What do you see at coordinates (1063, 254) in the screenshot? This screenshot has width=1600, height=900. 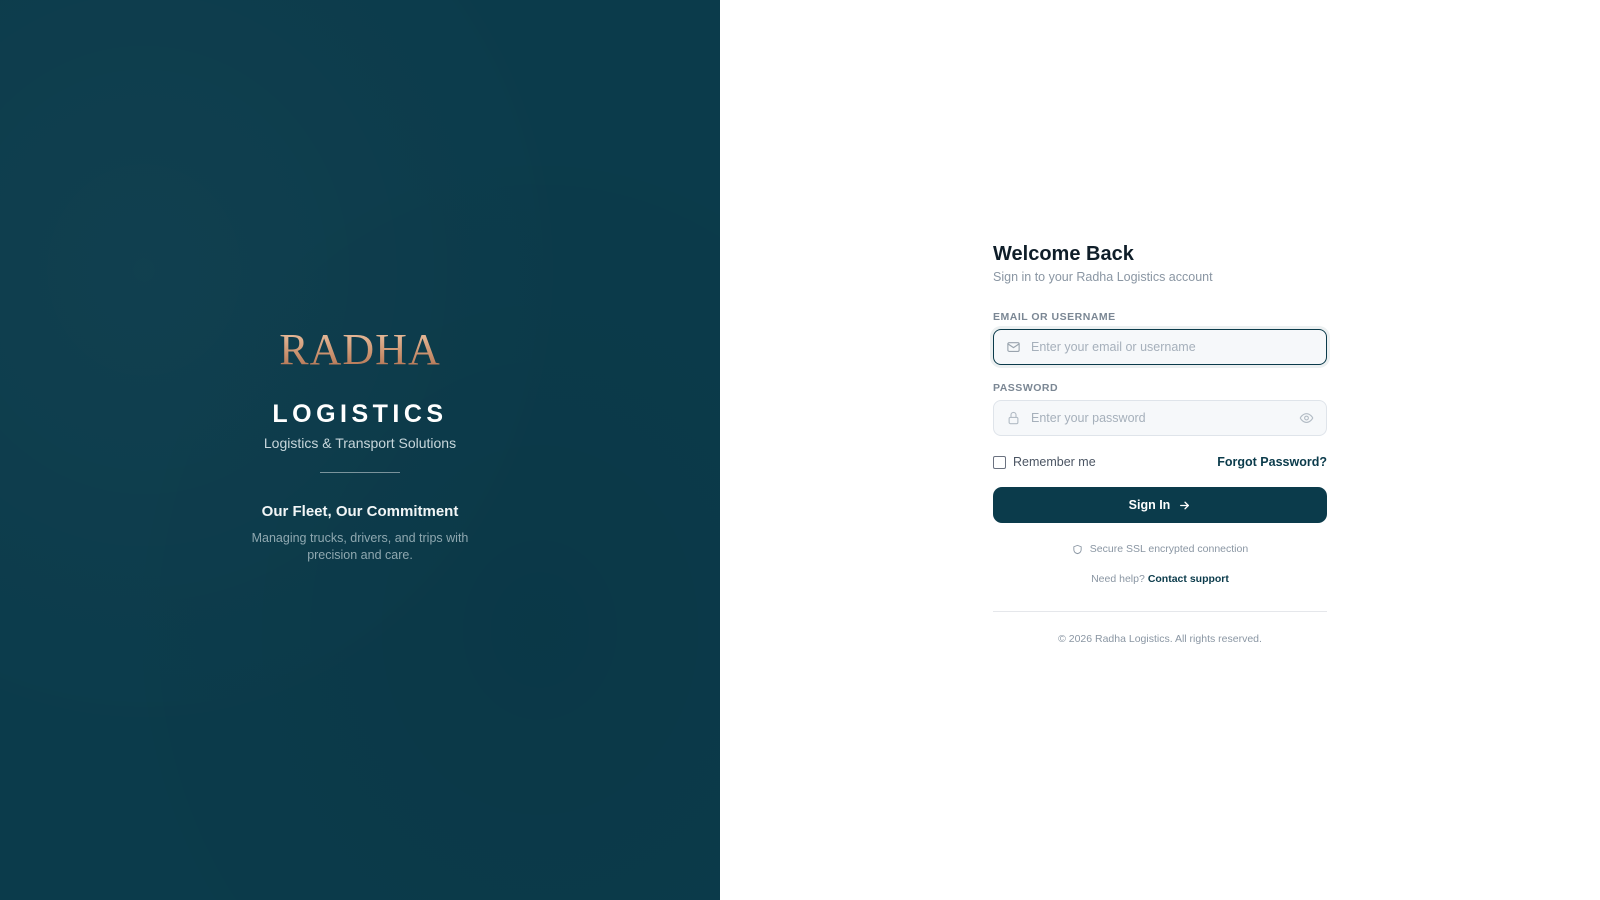 I see `page-title: Welcome Back` at bounding box center [1063, 254].